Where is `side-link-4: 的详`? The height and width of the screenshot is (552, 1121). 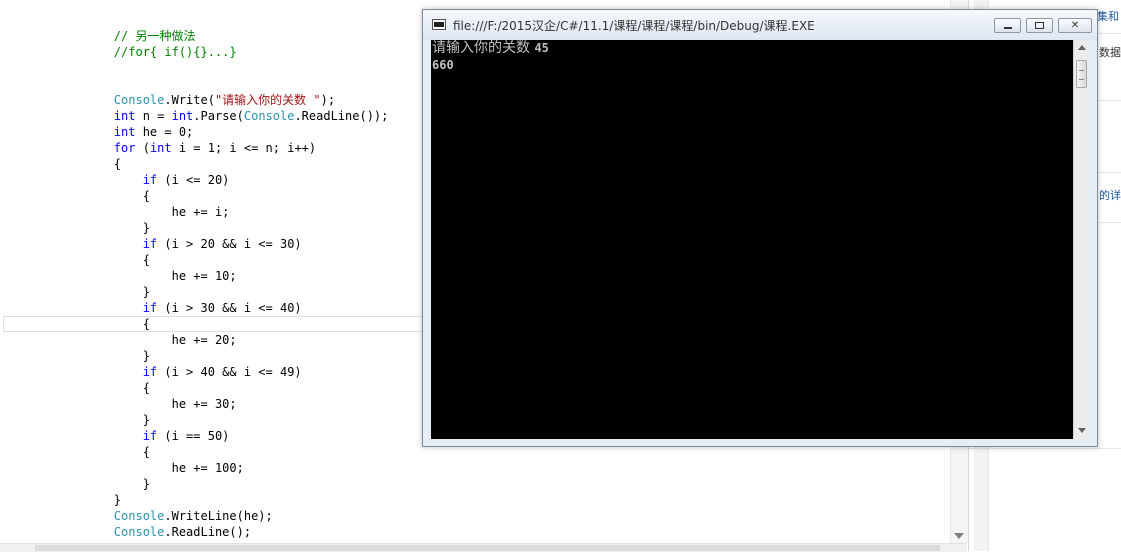 side-link-4: 的详 is located at coordinates (1110, 195).